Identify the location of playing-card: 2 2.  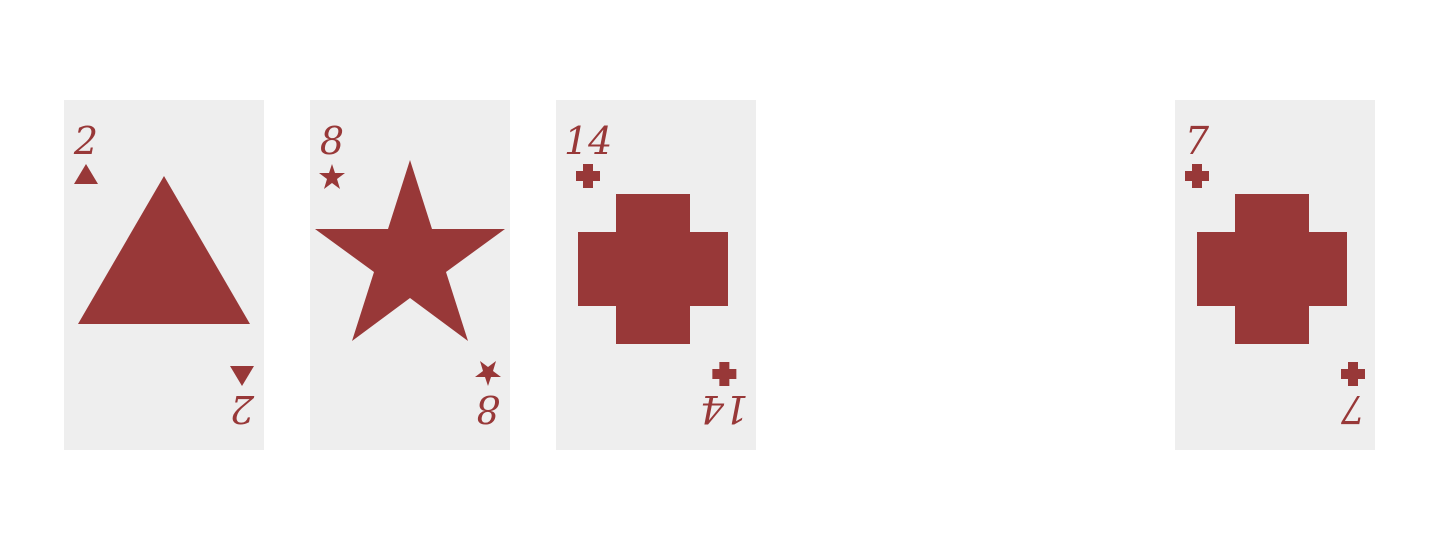
(164, 275).